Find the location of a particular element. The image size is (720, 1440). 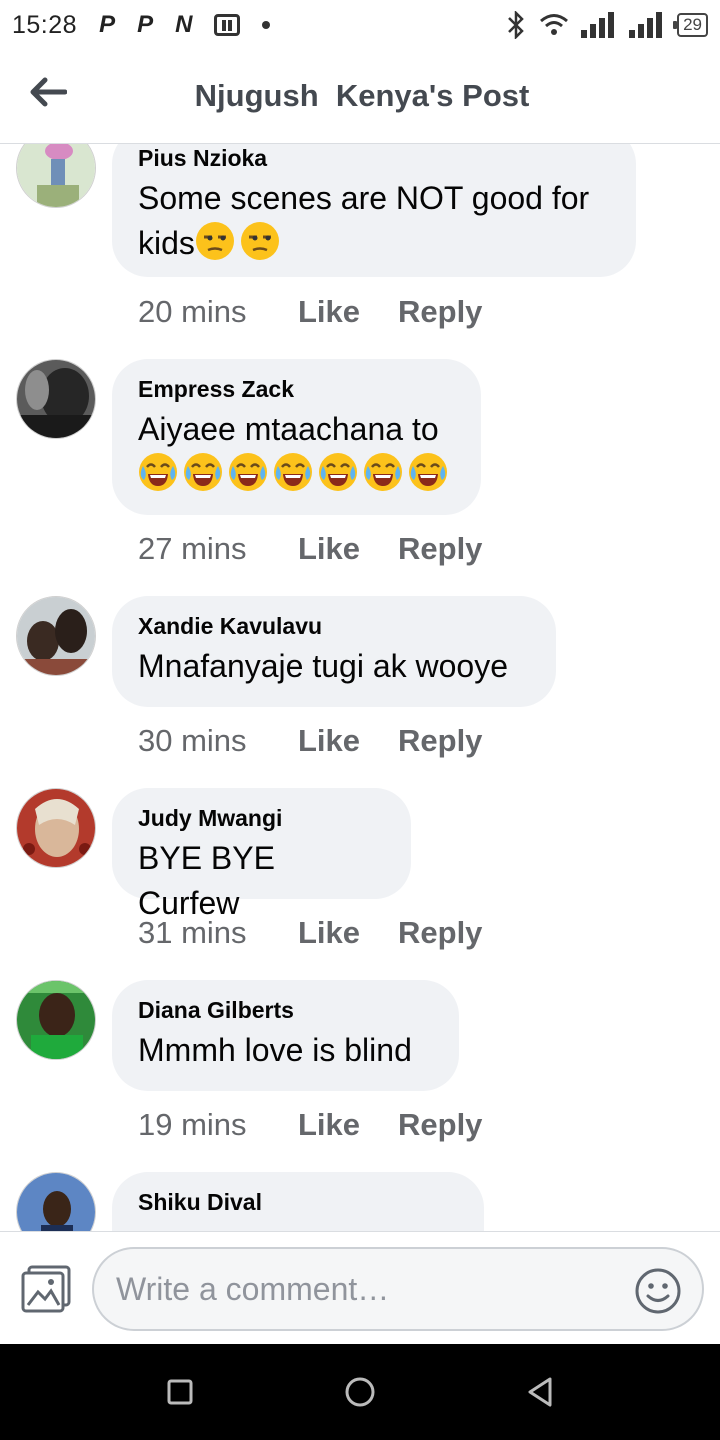

home-button is located at coordinates (360, 1392).